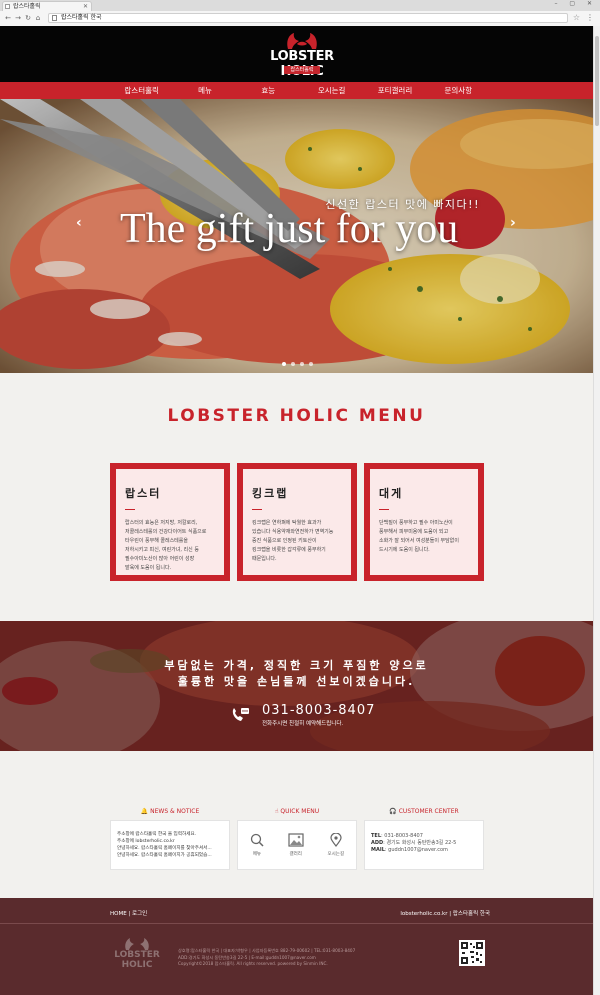 Image resolution: width=600 pixels, height=995 pixels. I want to click on browser-tab: 랍스타홀릭 ✕, so click(47, 6).